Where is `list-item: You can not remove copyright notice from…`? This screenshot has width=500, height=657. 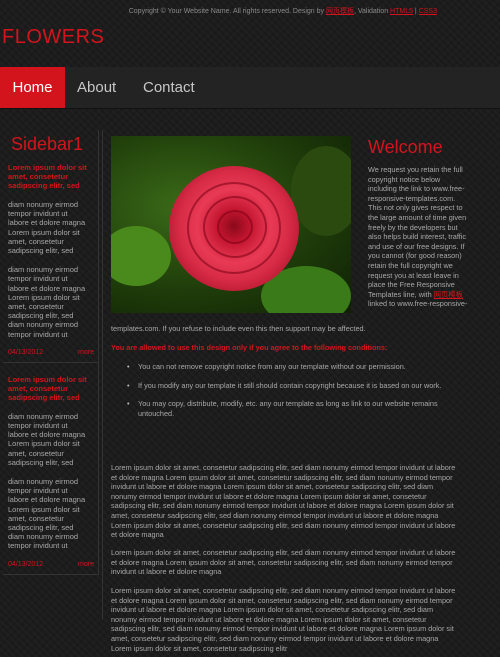
list-item: You can not remove copyright notice from… is located at coordinates (292, 367).